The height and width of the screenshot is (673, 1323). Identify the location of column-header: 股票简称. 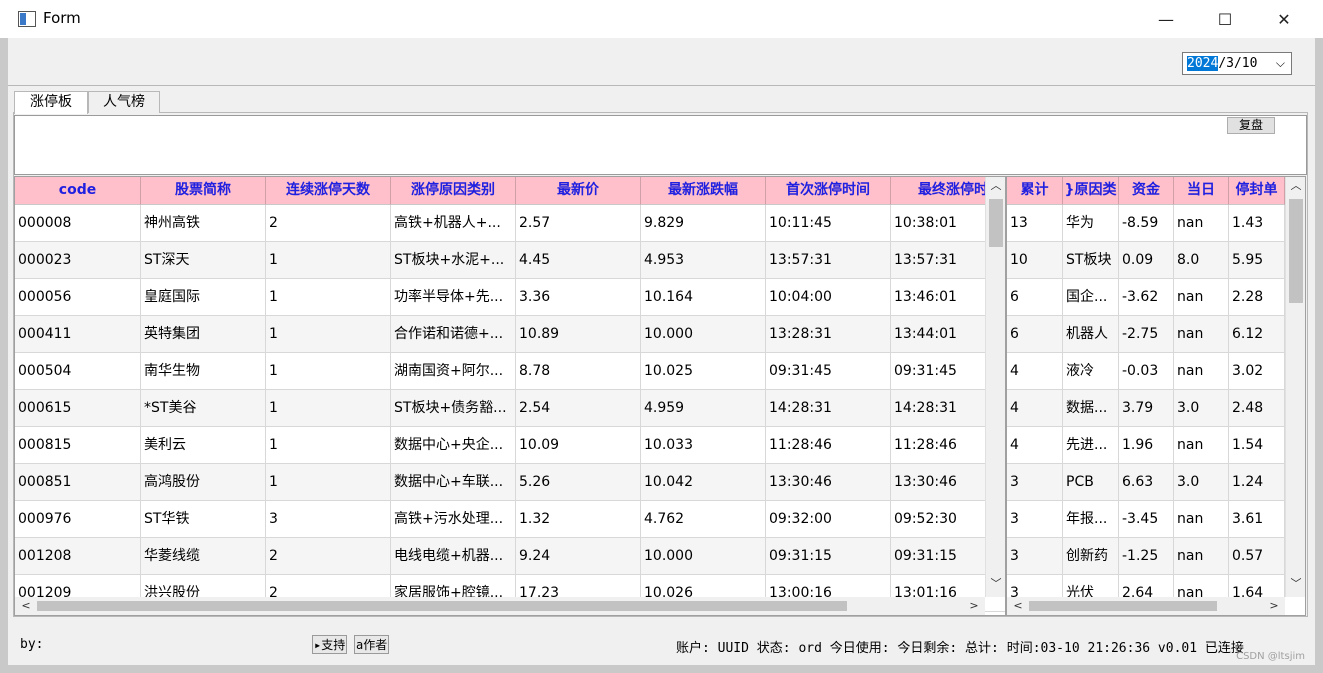
(203, 191).